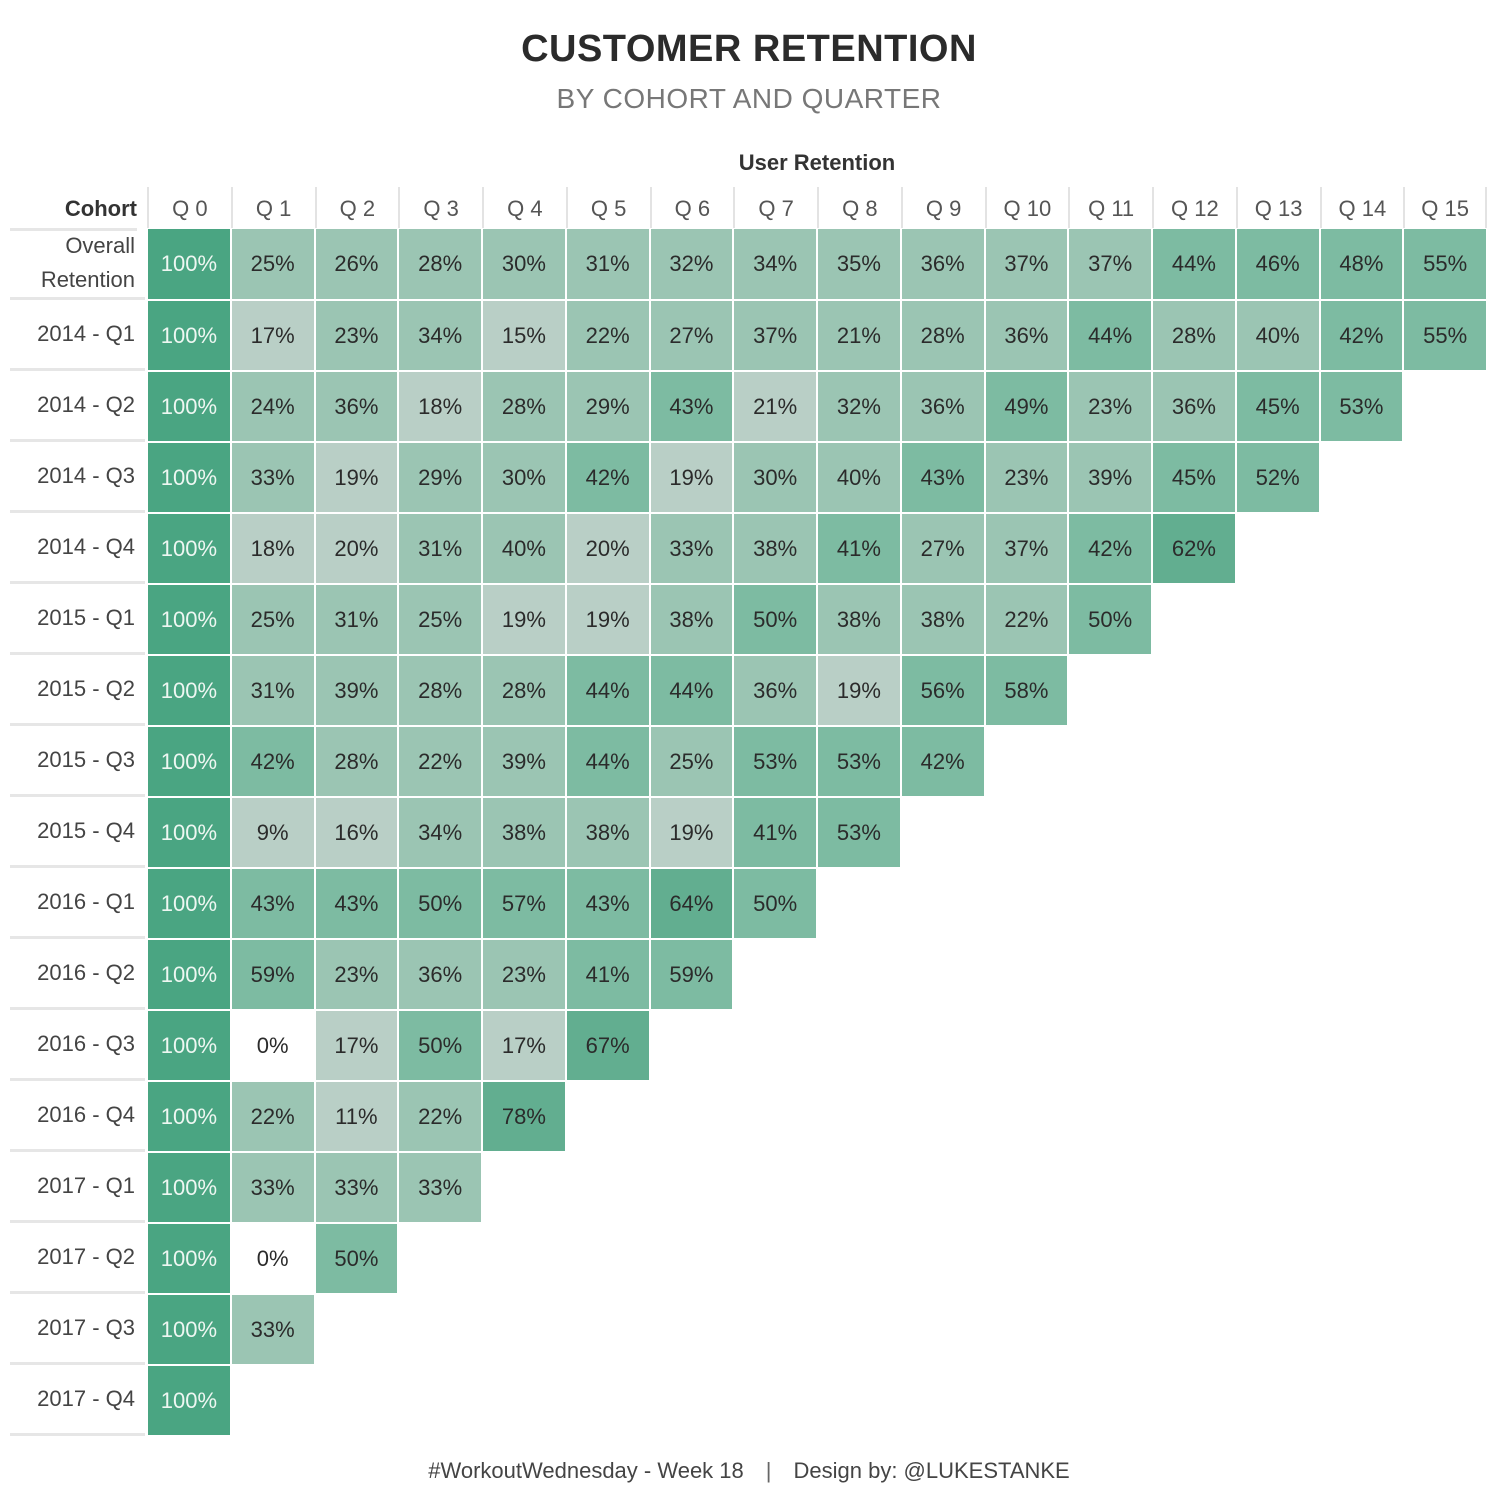 The image size is (1498, 1498). Describe the element at coordinates (1026, 406) in the screenshot. I see `heatmap-cell: 49%` at that location.